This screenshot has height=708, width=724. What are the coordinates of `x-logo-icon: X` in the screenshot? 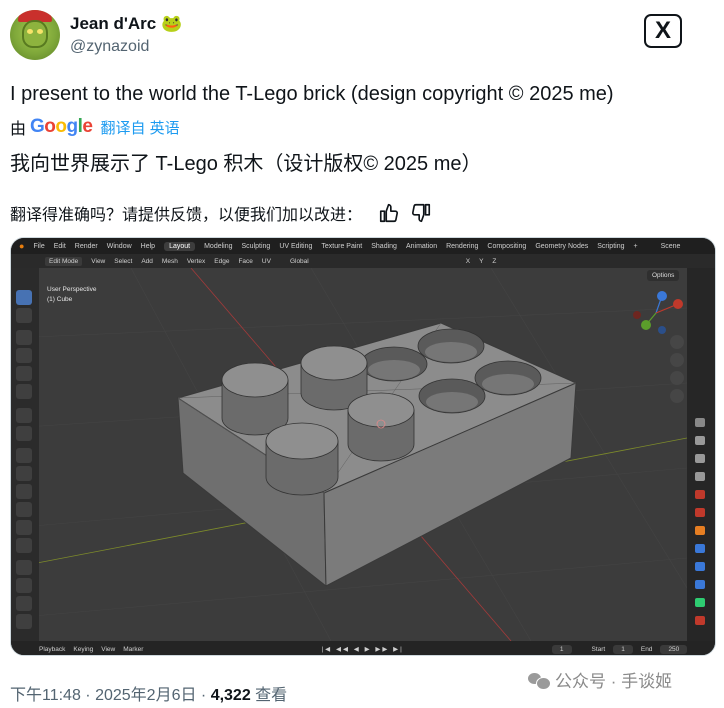 It's located at (663, 31).